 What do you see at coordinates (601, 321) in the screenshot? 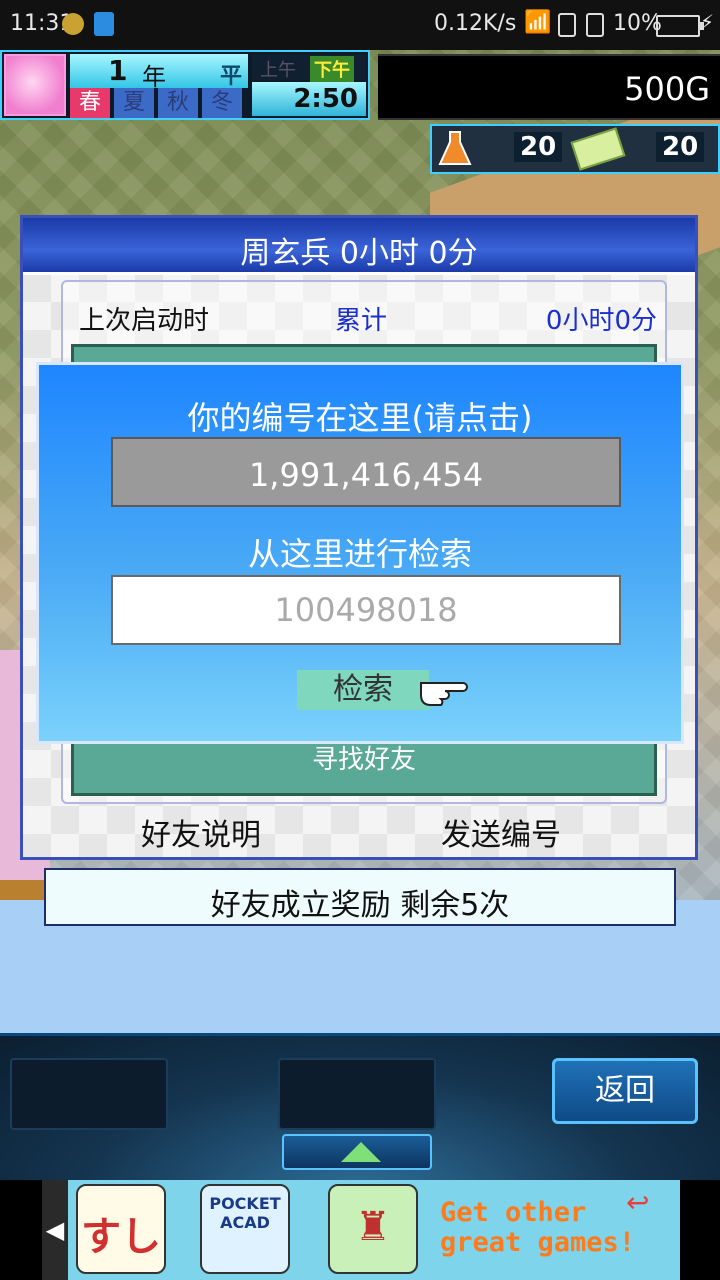
I see `total-time-value: 0小时0分` at bounding box center [601, 321].